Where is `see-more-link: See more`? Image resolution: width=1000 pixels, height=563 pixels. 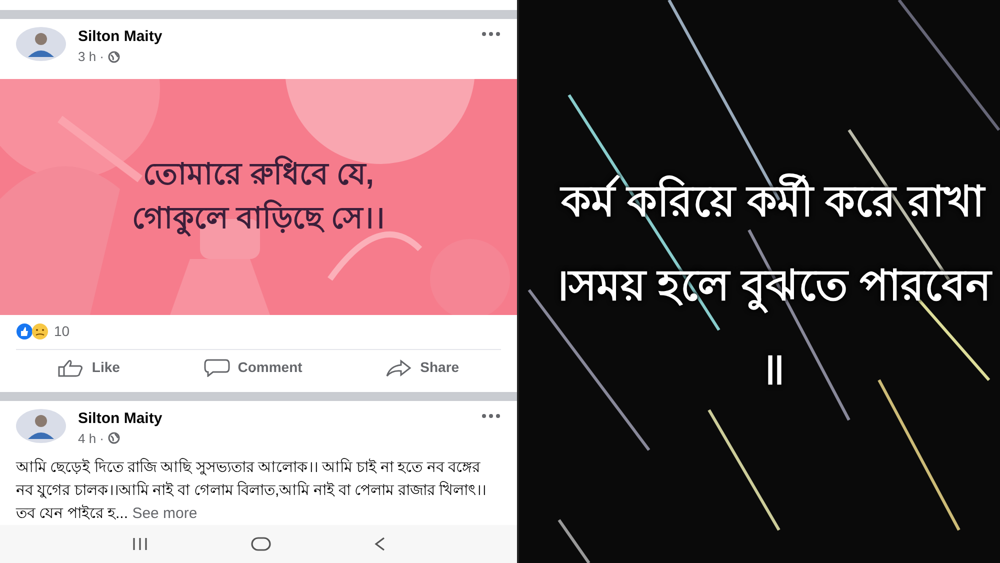
see-more-link: See more is located at coordinates (165, 513).